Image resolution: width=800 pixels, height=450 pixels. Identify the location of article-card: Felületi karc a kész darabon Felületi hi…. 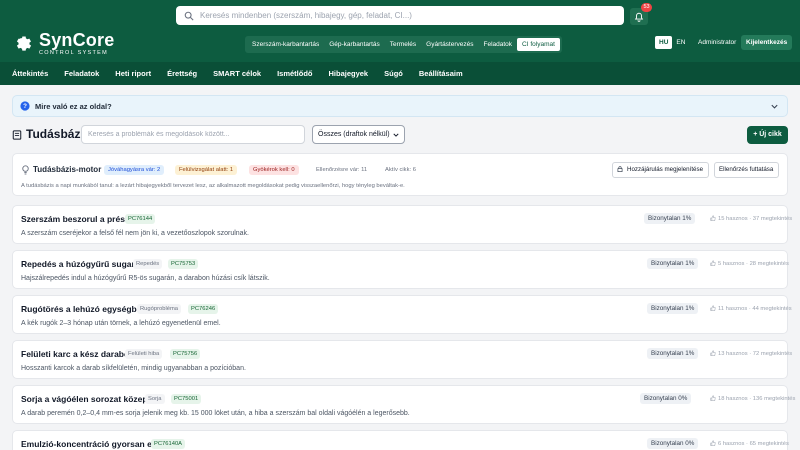
(402, 359).